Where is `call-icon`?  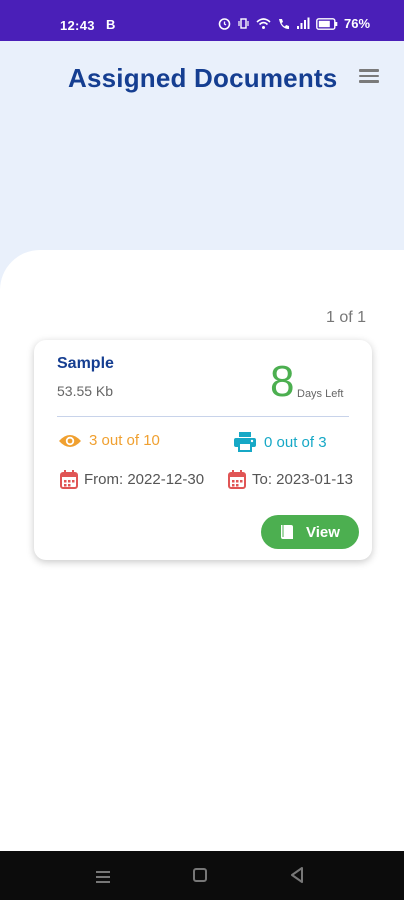
call-icon is located at coordinates (284, 24).